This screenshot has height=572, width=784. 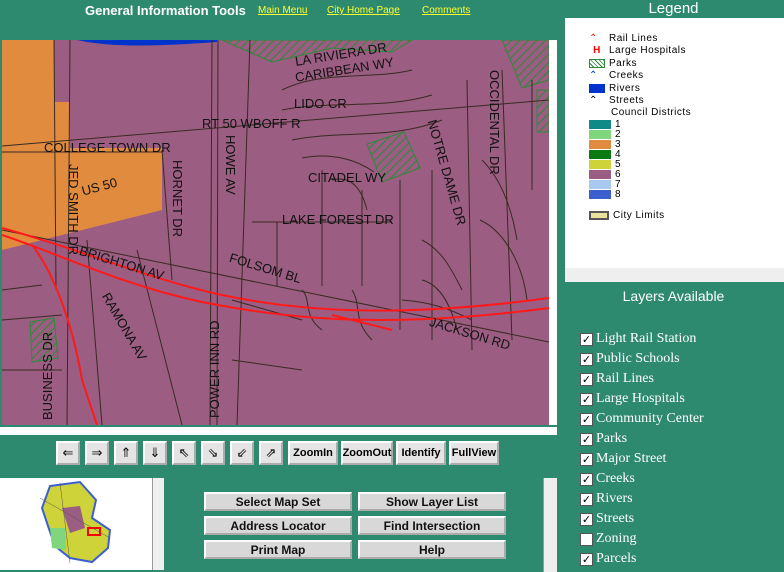 I want to click on legend-parks: Parks, so click(x=613, y=63).